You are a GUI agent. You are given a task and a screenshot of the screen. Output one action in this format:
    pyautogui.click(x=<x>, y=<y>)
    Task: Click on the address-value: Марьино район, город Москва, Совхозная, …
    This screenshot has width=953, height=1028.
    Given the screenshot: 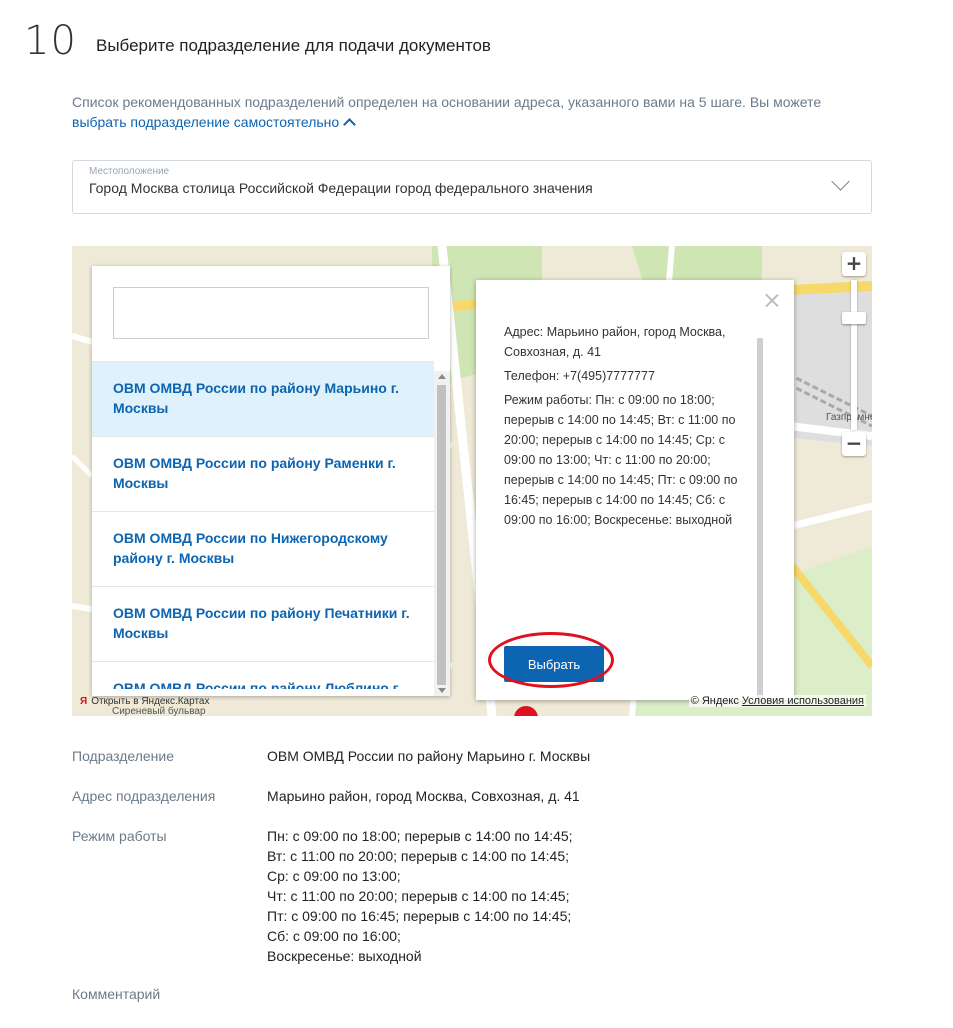 What is the action you would take?
    pyautogui.click(x=423, y=796)
    